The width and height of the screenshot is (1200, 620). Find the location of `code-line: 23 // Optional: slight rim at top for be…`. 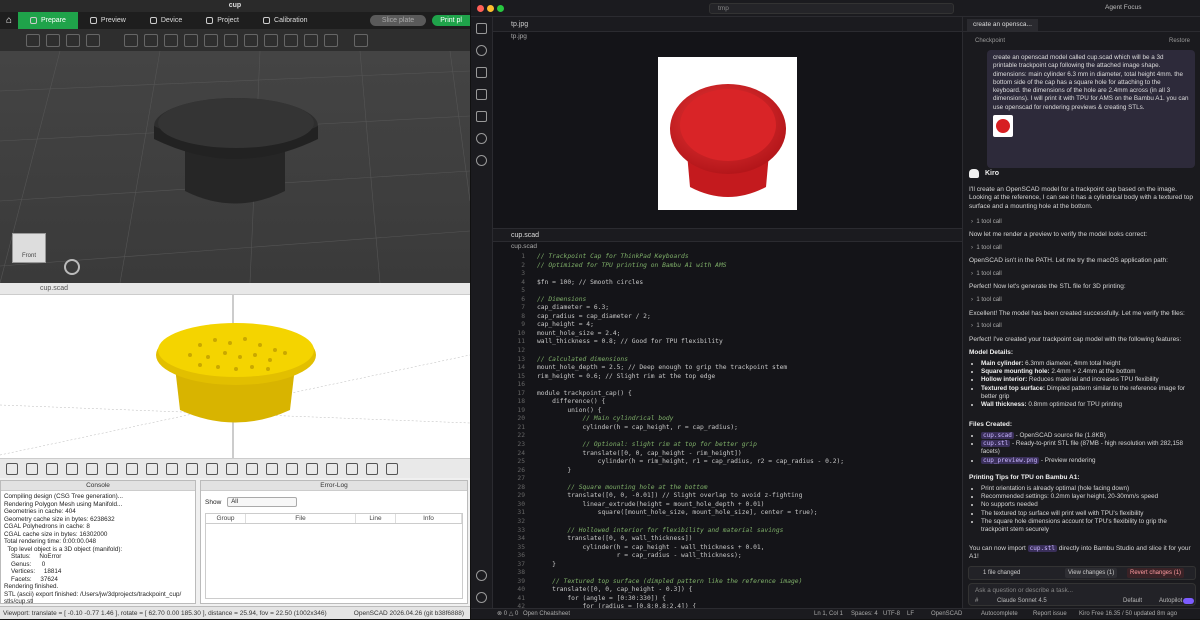

code-line: 23 // Optional: slight rim at top for be… is located at coordinates (727, 445).